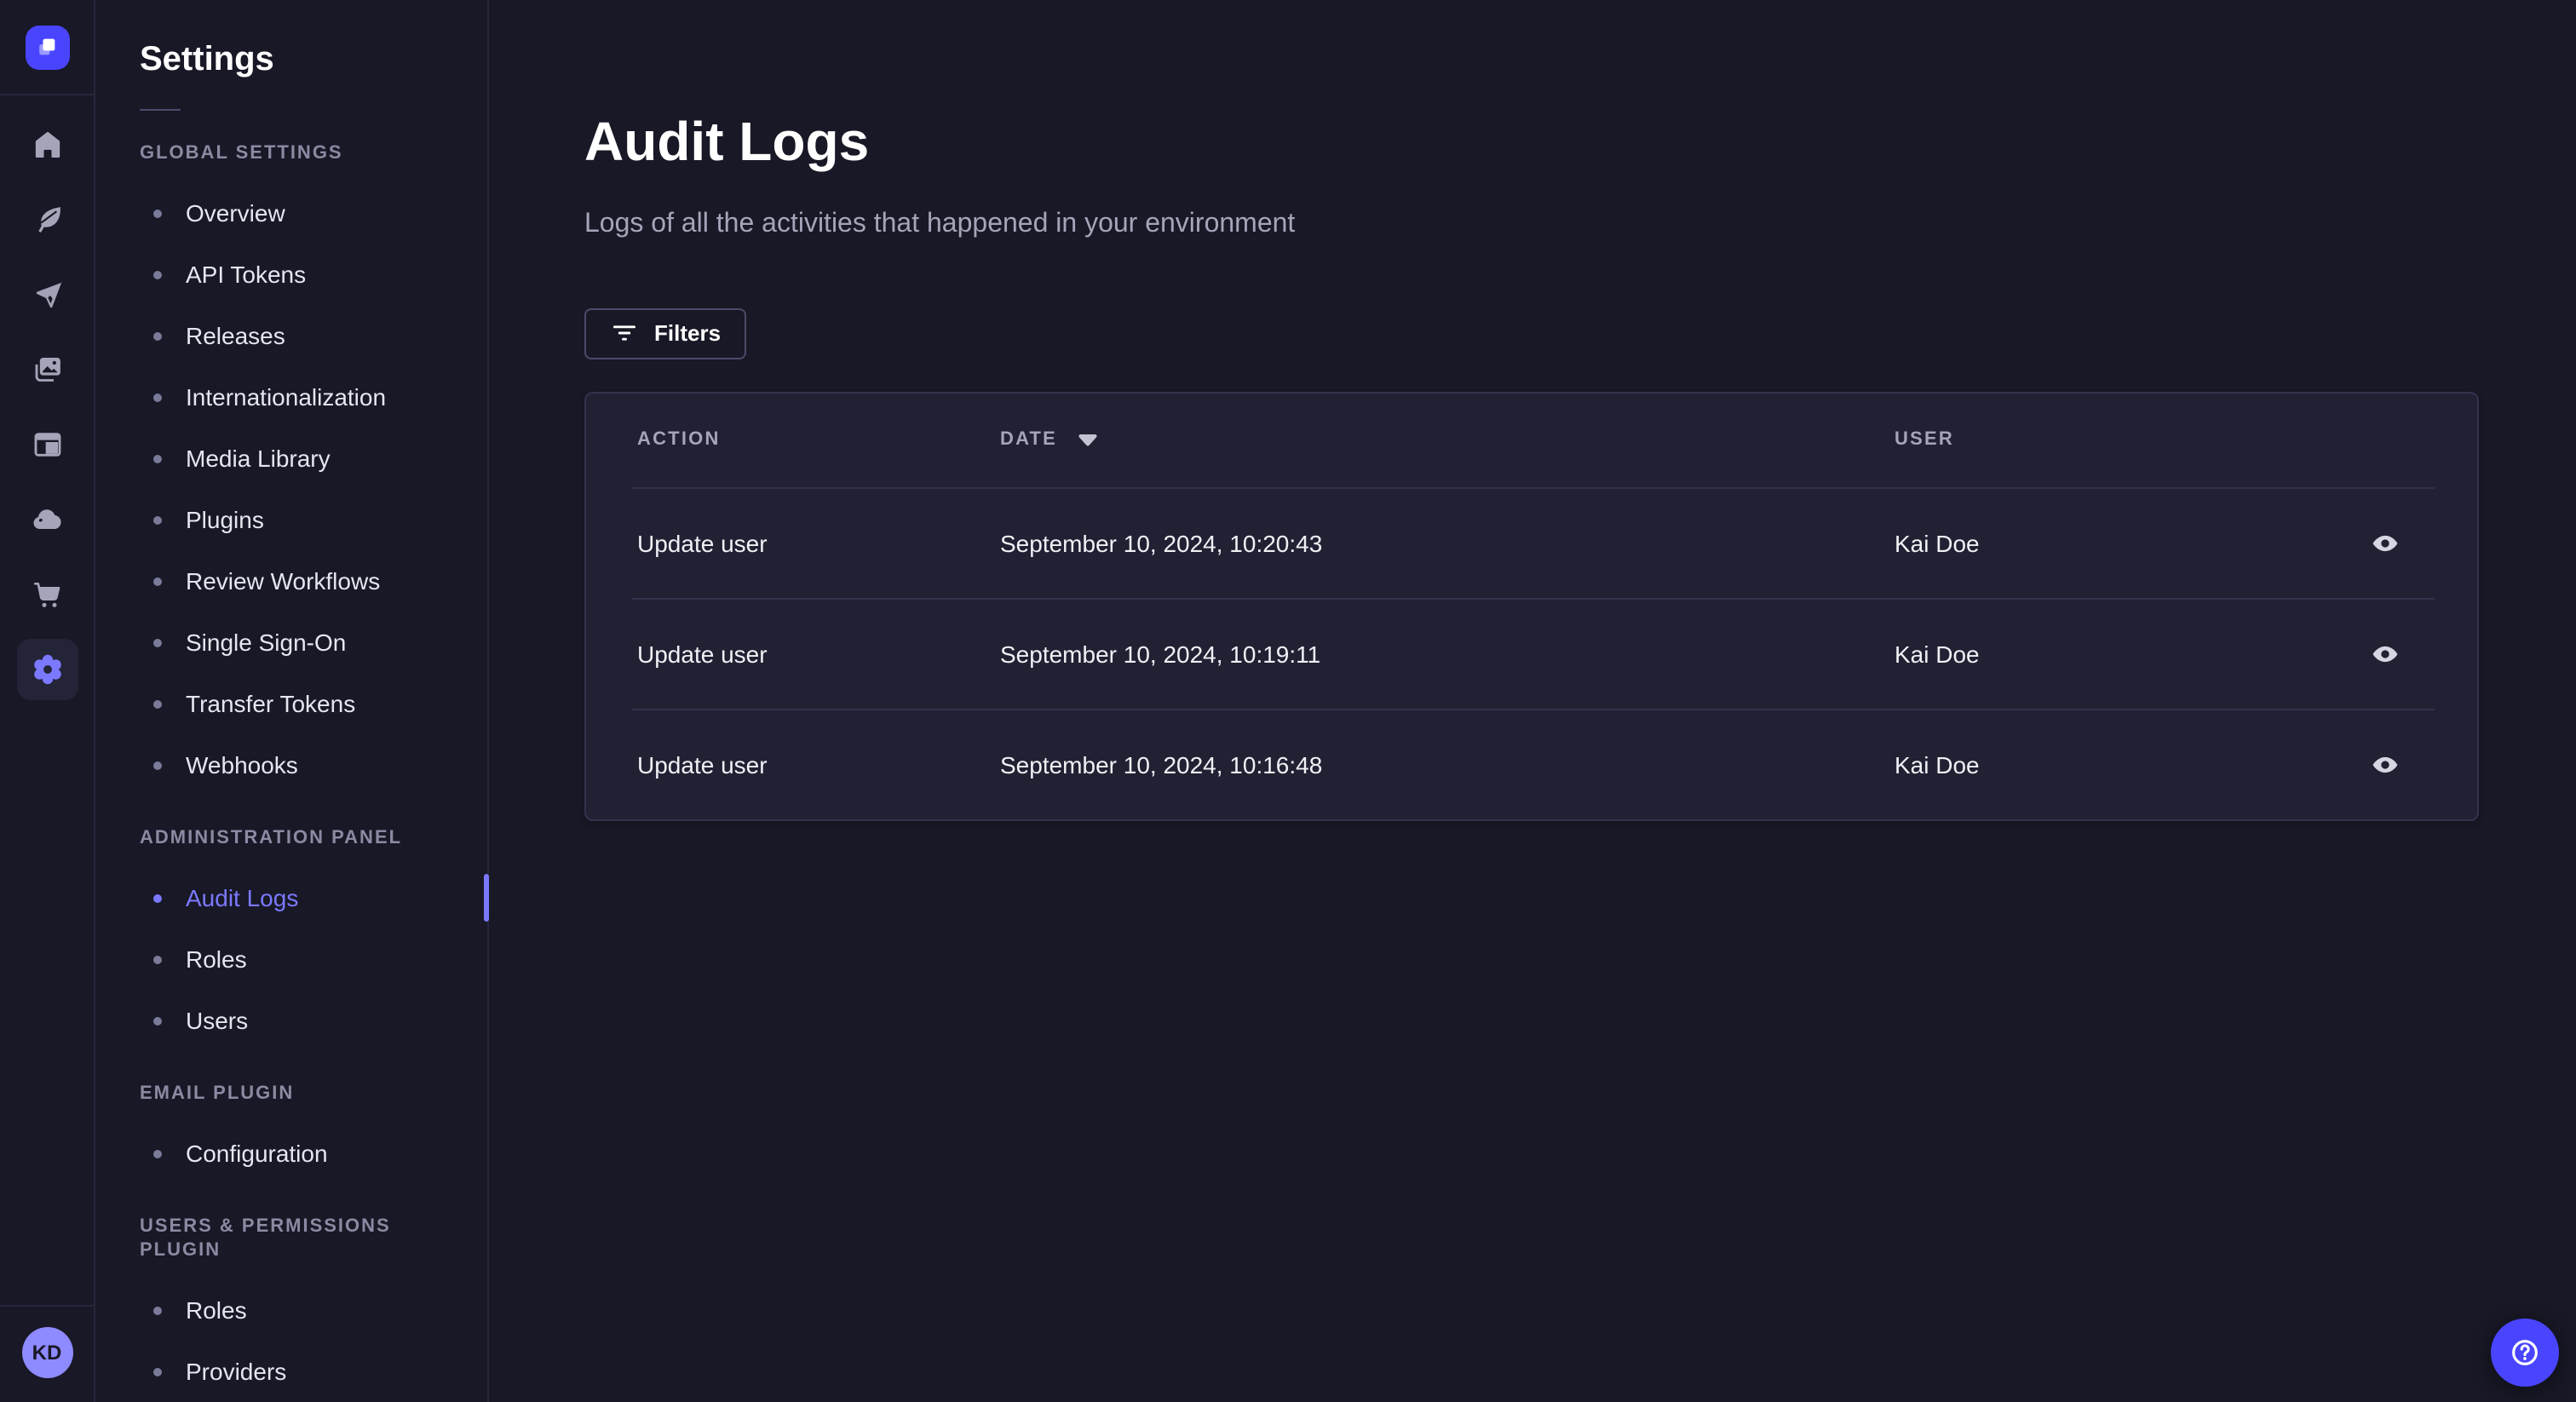 Image resolution: width=2576 pixels, height=1402 pixels. I want to click on sidebar-item-review-workflows: Review Workflows, so click(291, 581).